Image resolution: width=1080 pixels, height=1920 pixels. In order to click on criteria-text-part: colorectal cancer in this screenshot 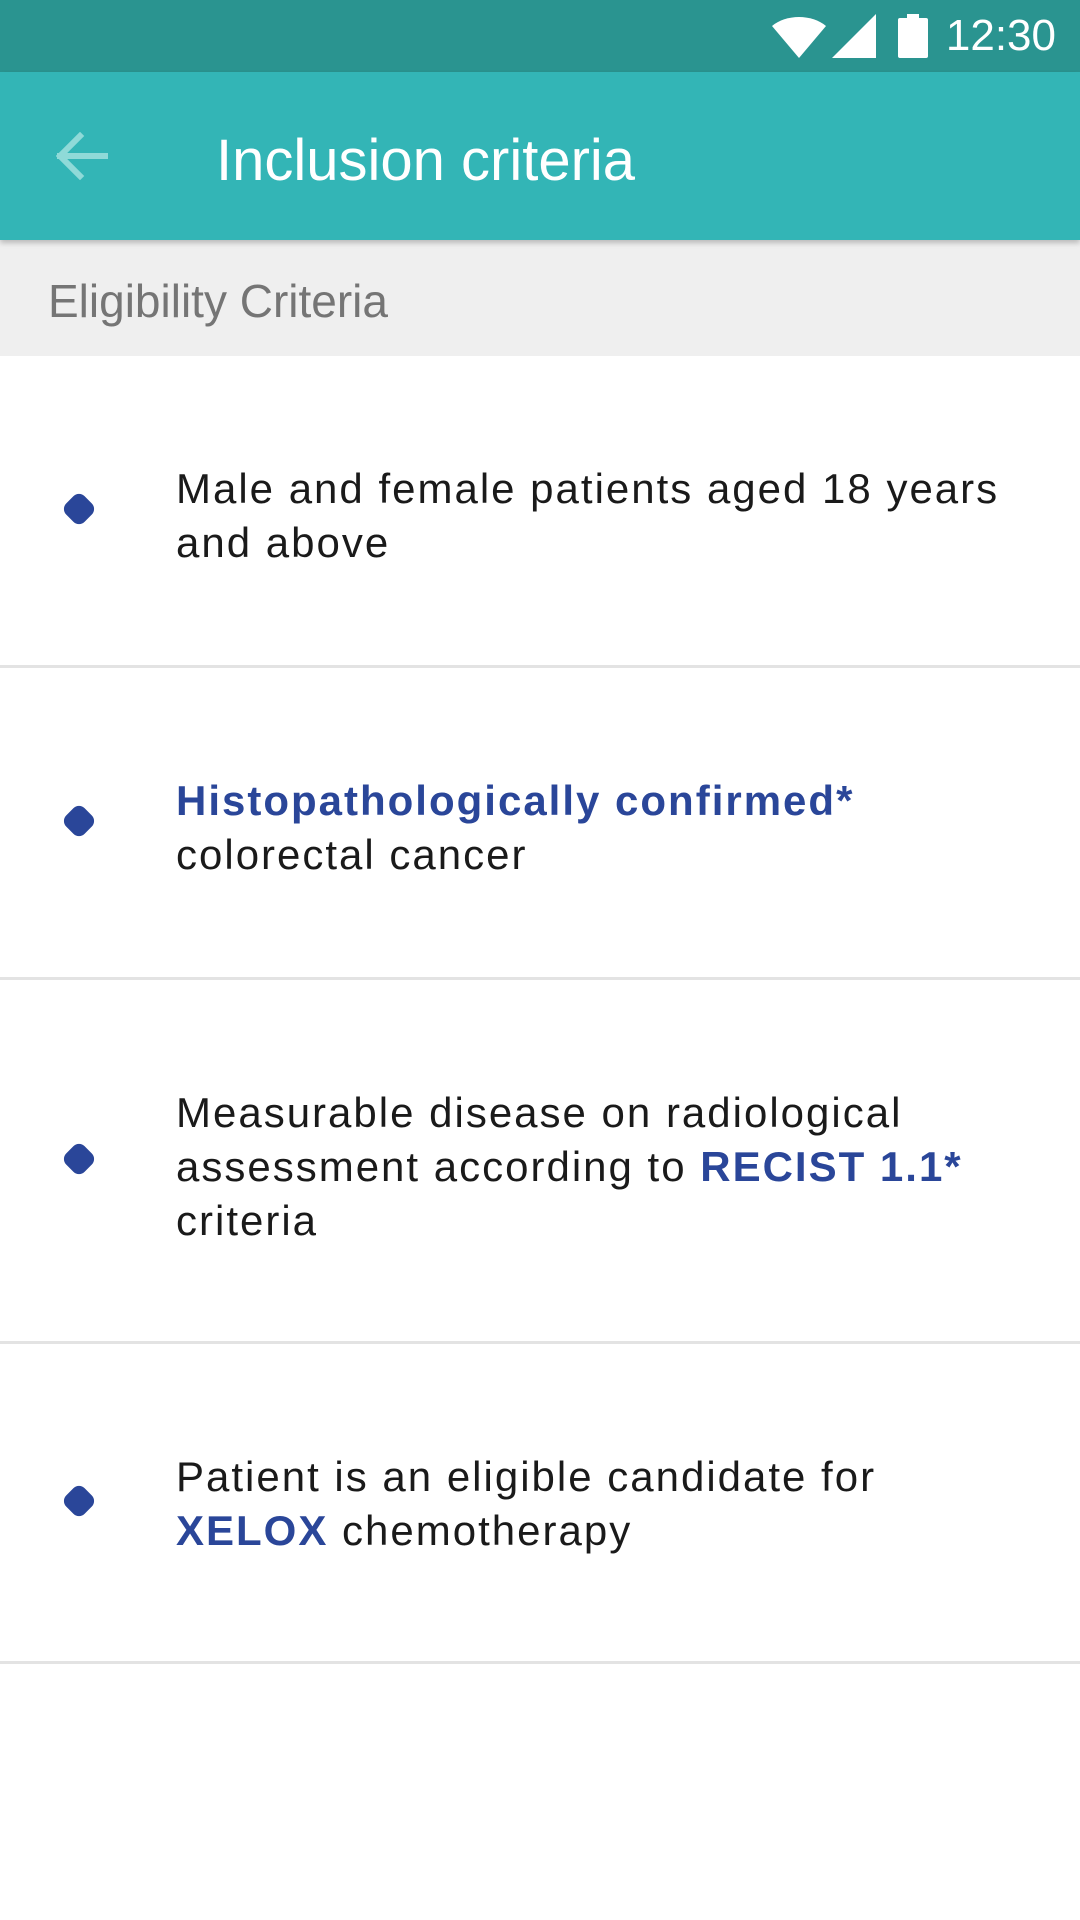, I will do `click(352, 854)`.